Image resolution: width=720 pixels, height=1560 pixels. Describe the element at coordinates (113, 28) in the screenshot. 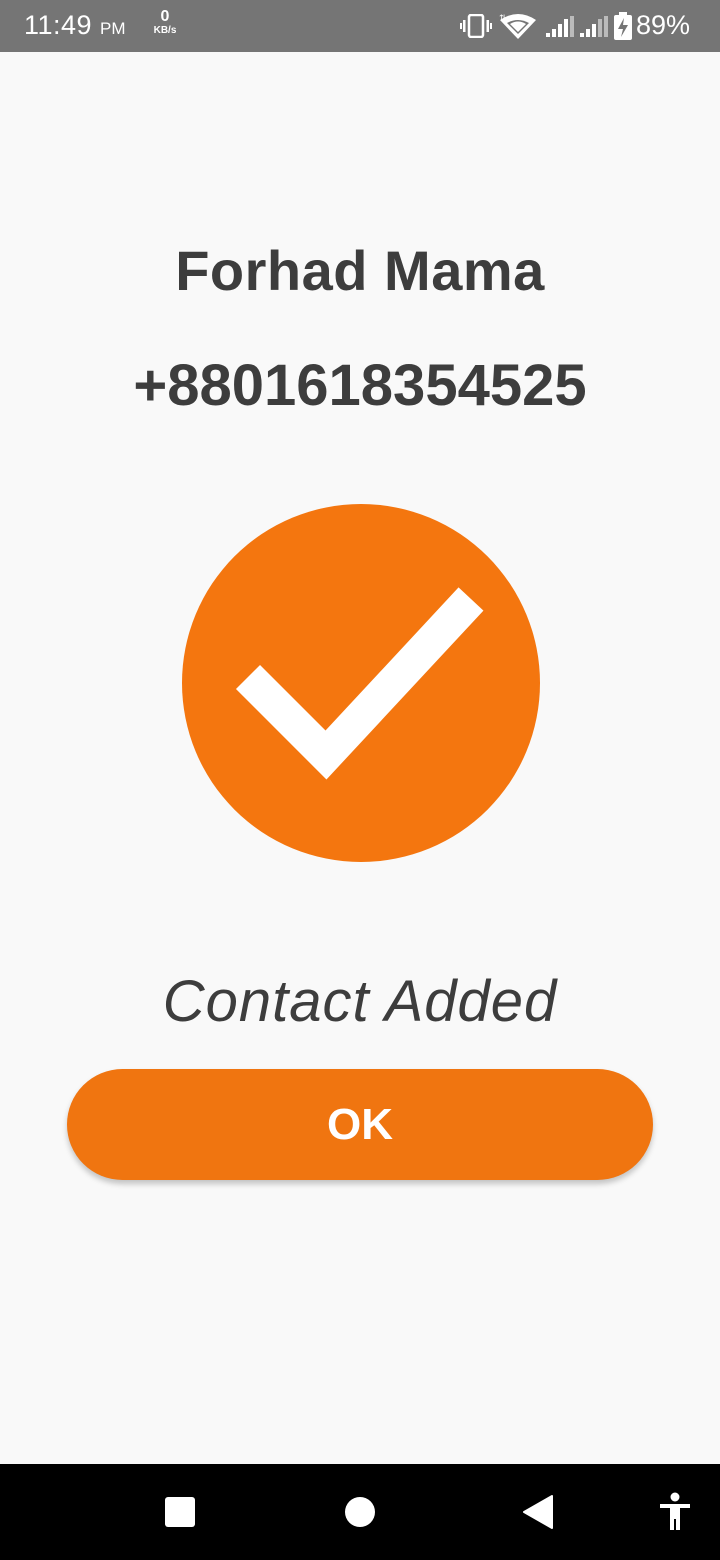

I see `status-ampm: PM` at that location.